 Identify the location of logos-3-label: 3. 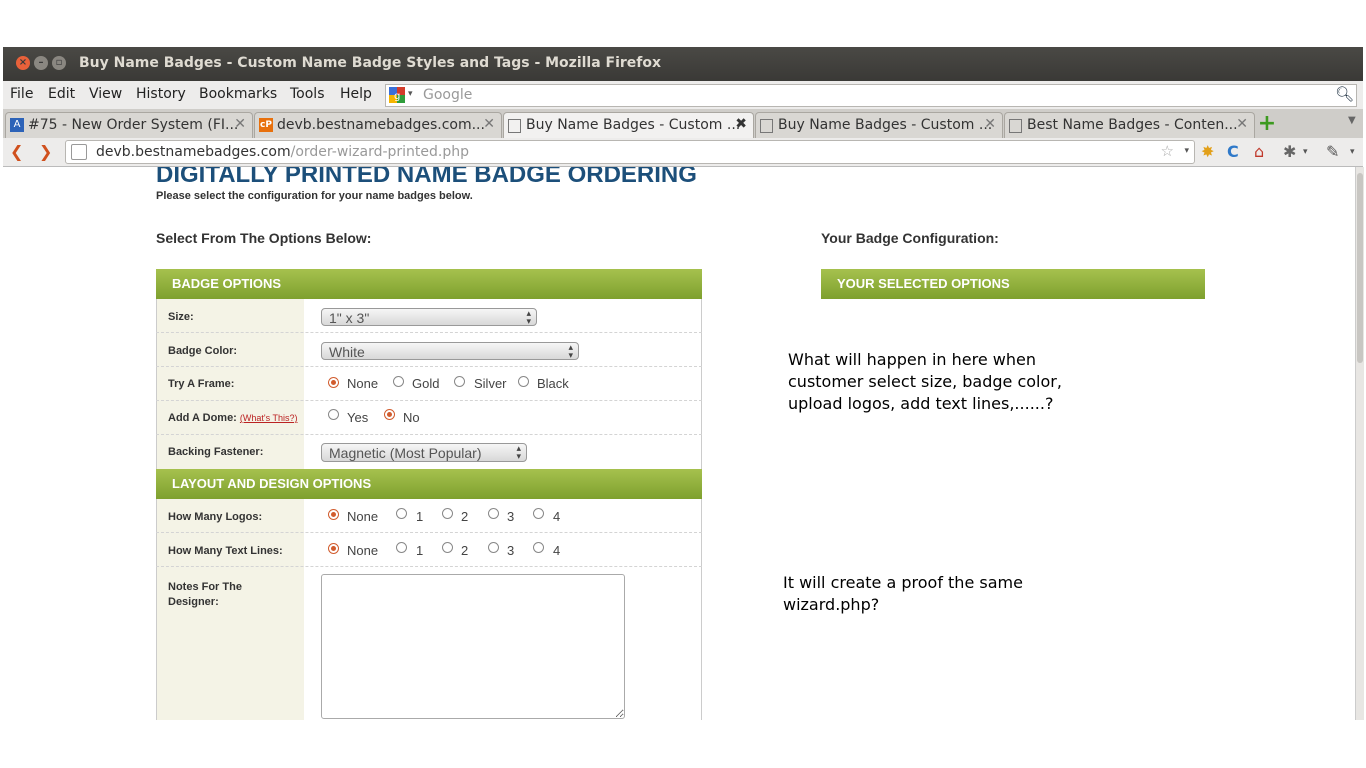
(511, 516).